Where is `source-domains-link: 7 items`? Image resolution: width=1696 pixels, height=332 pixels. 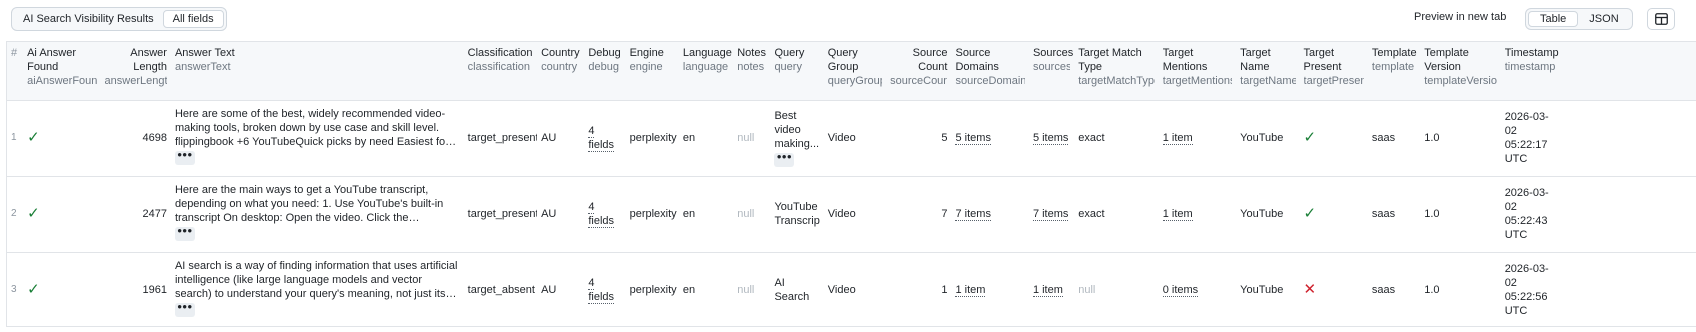 source-domains-link: 7 items is located at coordinates (973, 214).